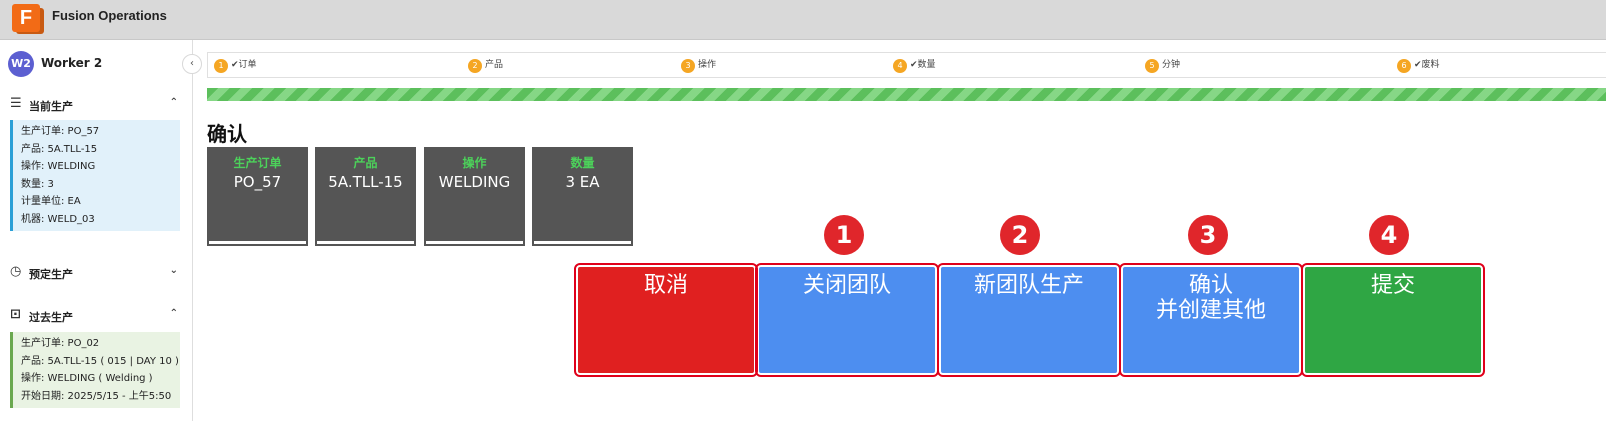 The height and width of the screenshot is (421, 1606). I want to click on submit-button: 提交, so click(1393, 320).